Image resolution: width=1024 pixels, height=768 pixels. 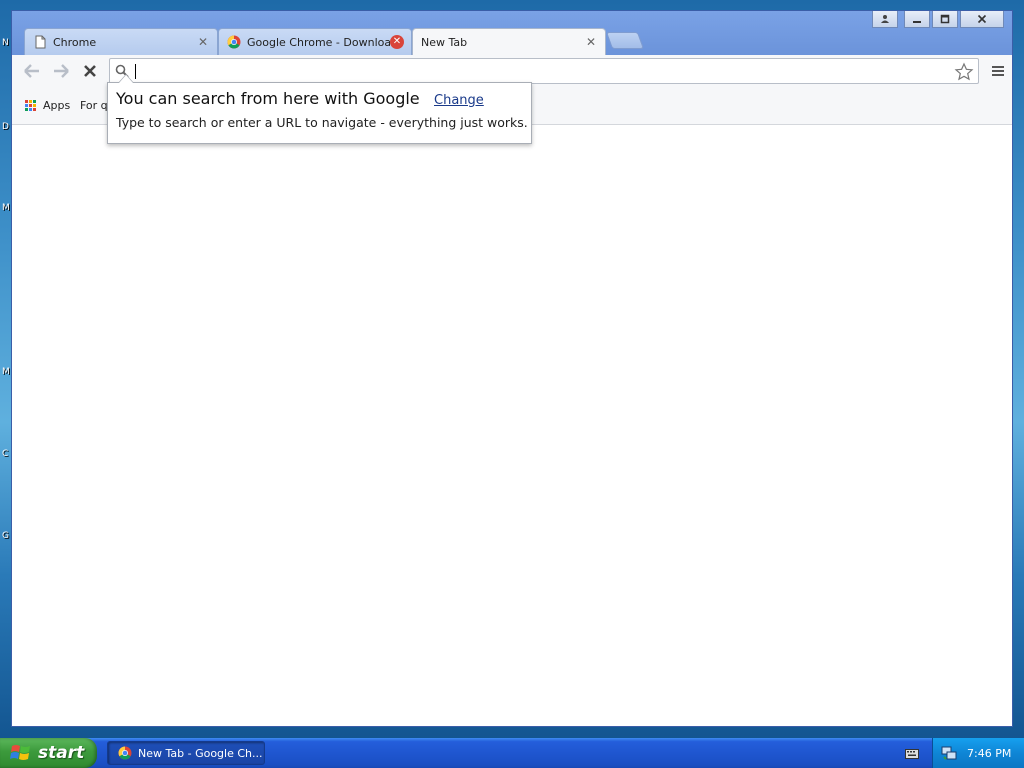 What do you see at coordinates (75, 42) in the screenshot?
I see `tab-title: Chrome` at bounding box center [75, 42].